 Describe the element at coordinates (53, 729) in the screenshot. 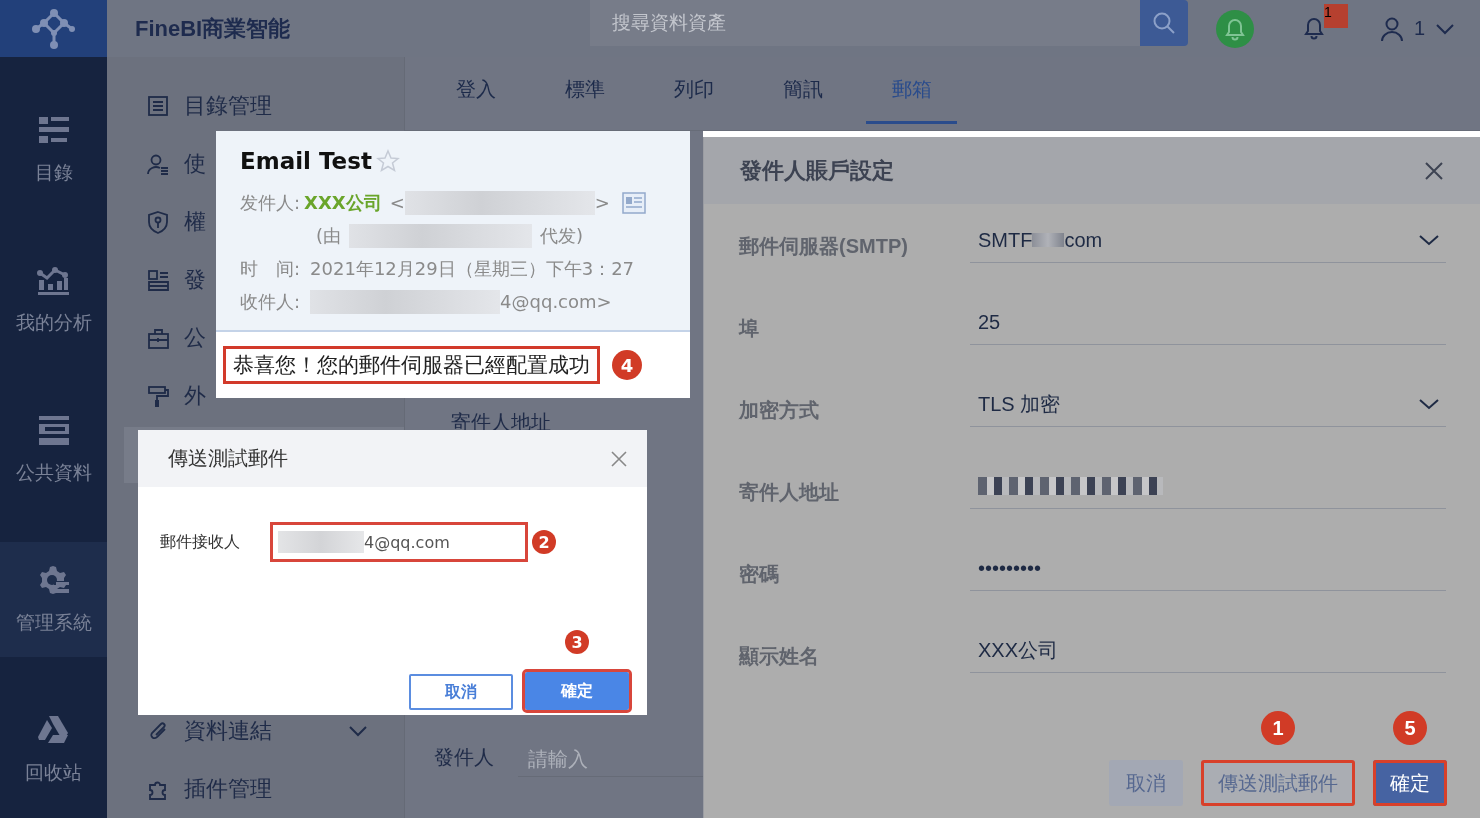

I see `triangle-icon` at that location.